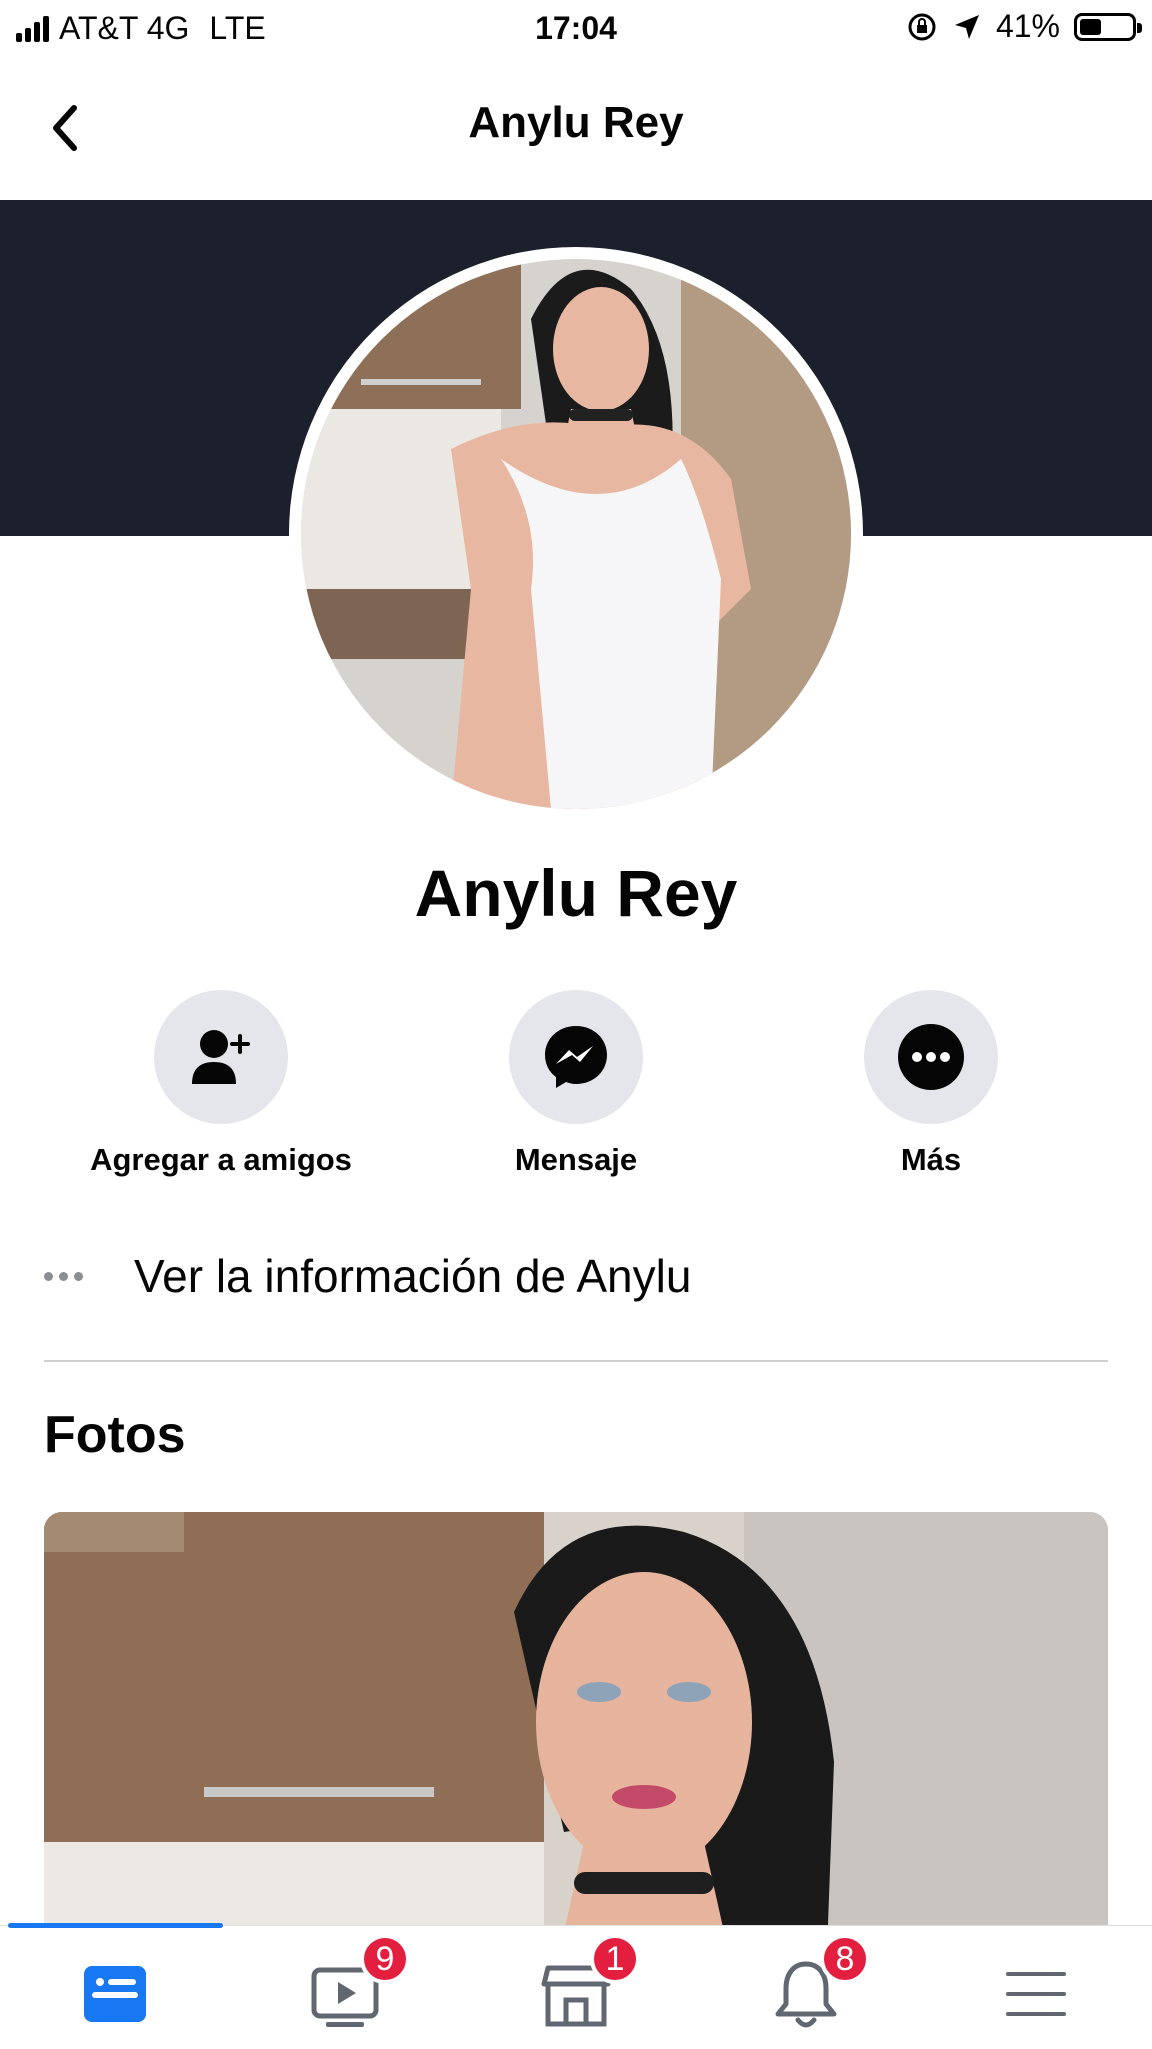 The width and height of the screenshot is (1152, 2049). I want to click on message-circle, so click(576, 1057).